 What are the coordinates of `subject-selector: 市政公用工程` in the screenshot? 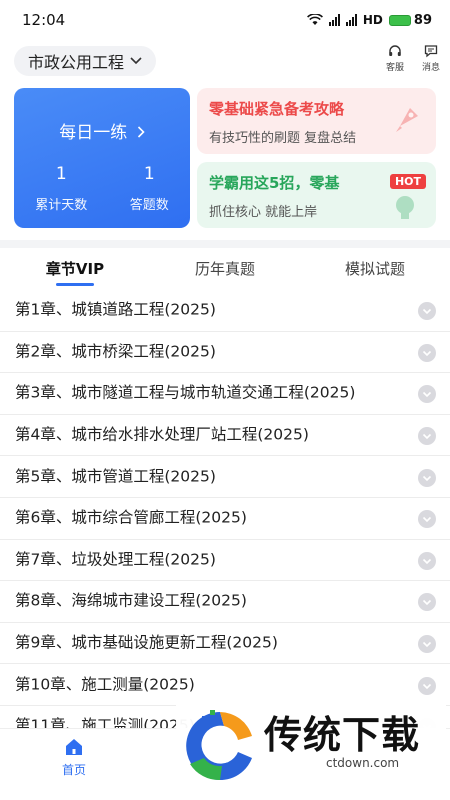 It's located at (85, 61).